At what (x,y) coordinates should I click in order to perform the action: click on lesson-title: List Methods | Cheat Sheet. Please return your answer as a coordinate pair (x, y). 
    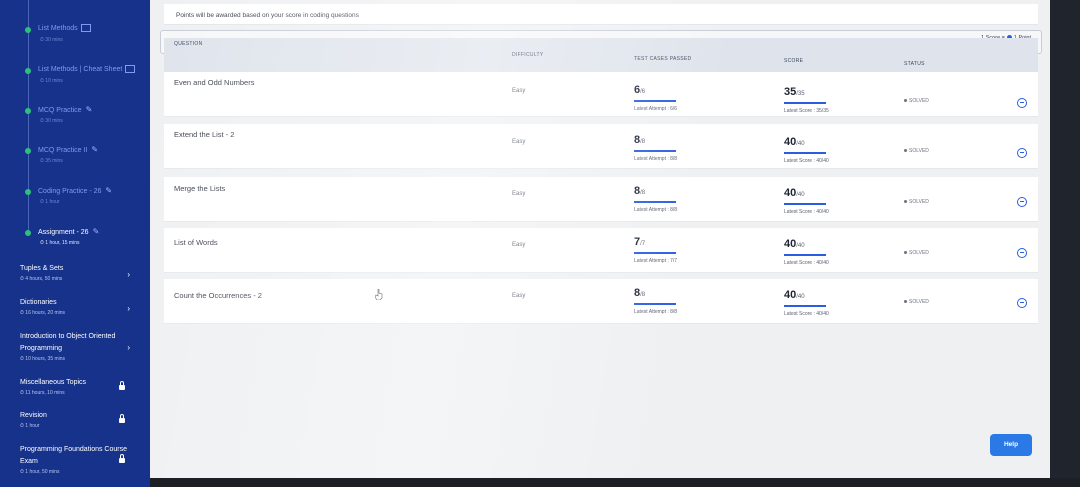
    Looking at the image, I should click on (80, 69).